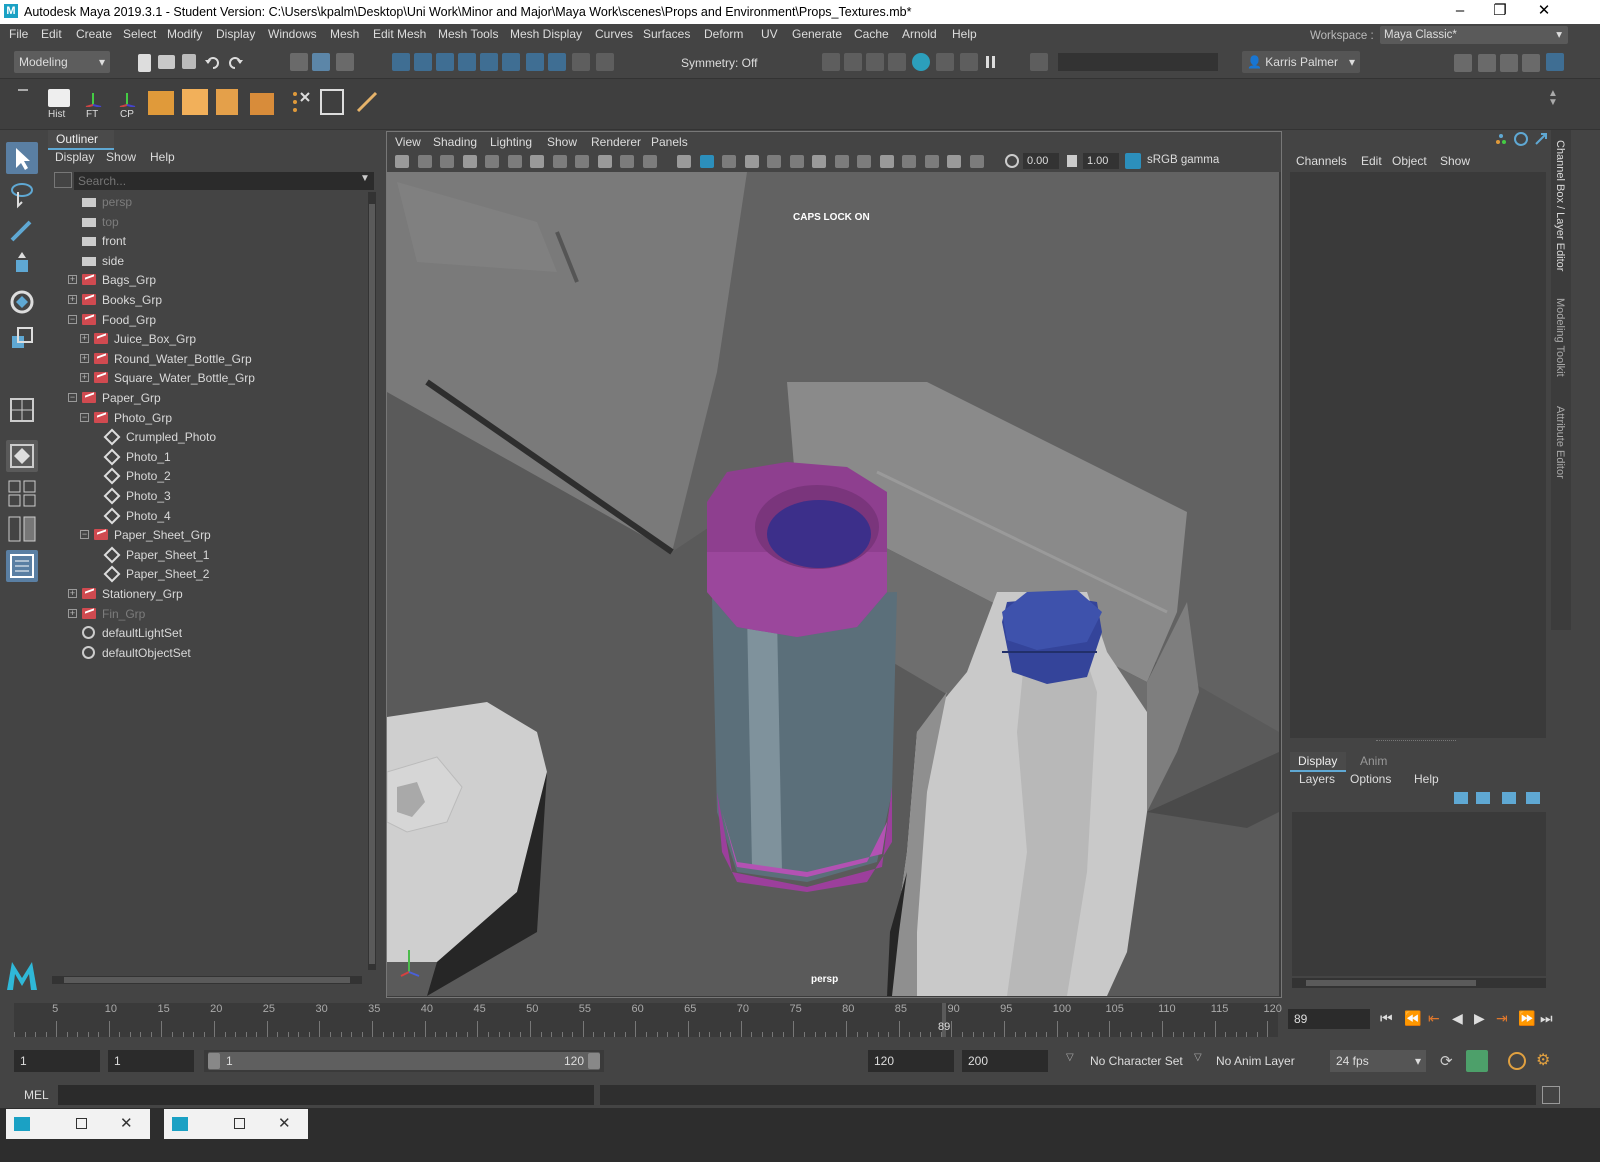 The image size is (1600, 1162). What do you see at coordinates (184, 34) in the screenshot?
I see `menu-modify: Modify` at bounding box center [184, 34].